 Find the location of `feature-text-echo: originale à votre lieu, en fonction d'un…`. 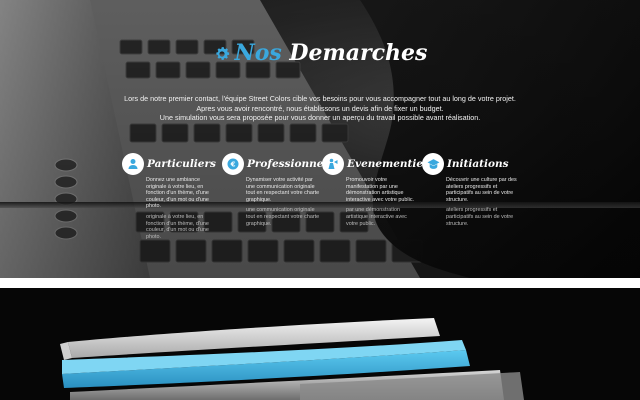

feature-text-echo: originale à votre lieu, en fonction d'un… is located at coordinates (177, 226).